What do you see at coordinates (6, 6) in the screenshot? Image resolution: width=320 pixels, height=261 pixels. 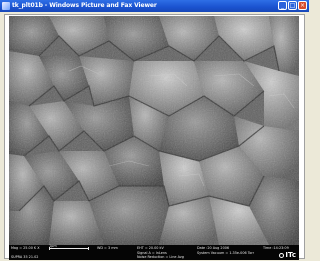 I see `app-icon` at bounding box center [6, 6].